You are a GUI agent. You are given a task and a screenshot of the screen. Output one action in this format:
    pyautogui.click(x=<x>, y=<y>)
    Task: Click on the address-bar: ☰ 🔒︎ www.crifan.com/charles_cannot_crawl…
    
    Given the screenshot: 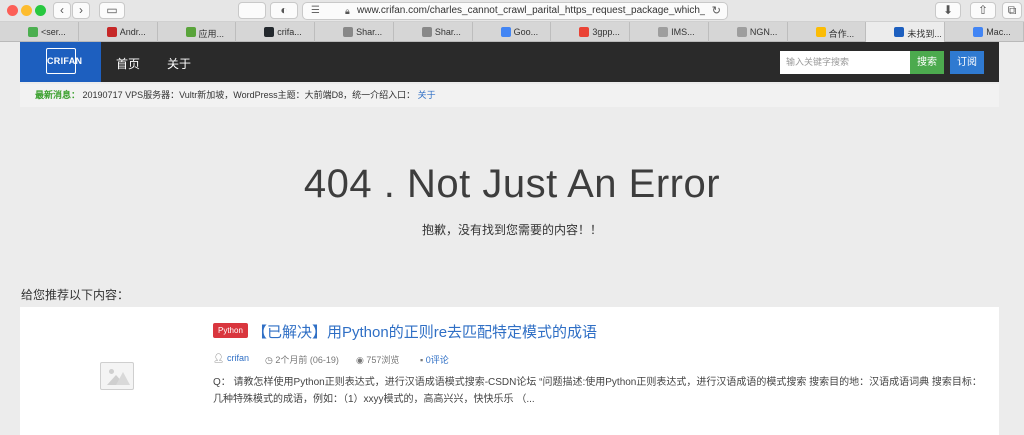 What is the action you would take?
    pyautogui.click(x=515, y=11)
    